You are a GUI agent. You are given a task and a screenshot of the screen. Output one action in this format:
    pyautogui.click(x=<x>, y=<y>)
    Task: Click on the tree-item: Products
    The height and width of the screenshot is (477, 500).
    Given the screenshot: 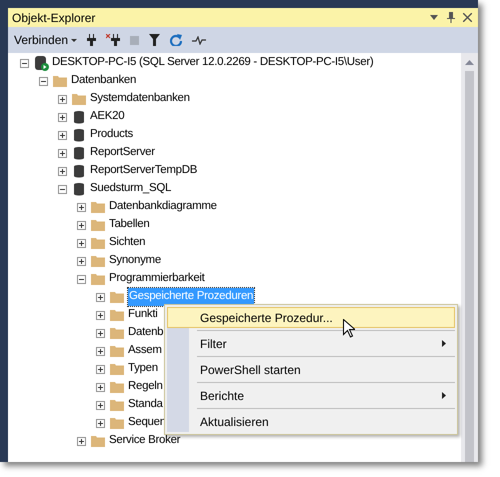 What is the action you would take?
    pyautogui.click(x=111, y=135)
    